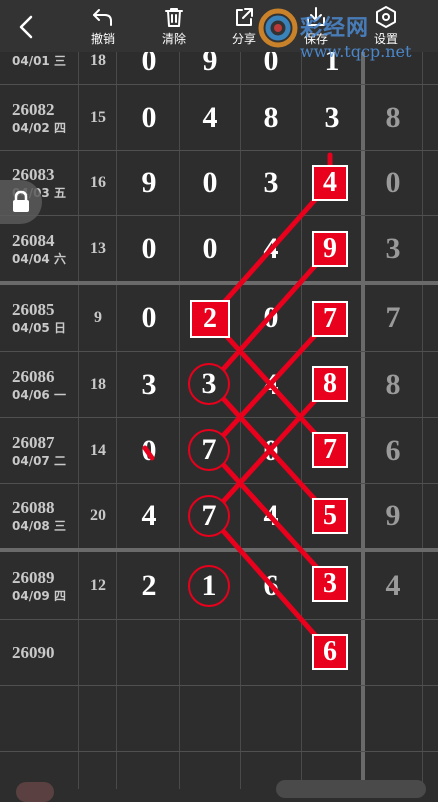 The height and width of the screenshot is (802, 438). What do you see at coordinates (35, 792) in the screenshot?
I see `bottom-left-handle` at bounding box center [35, 792].